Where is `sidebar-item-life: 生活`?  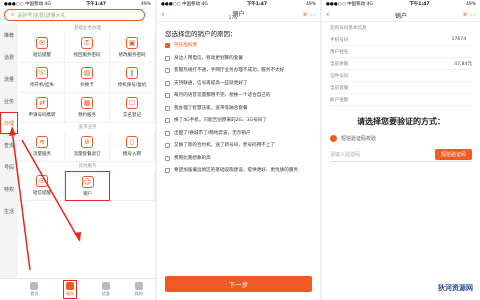 sidebar-item-life: 生活 is located at coordinates (9, 211).